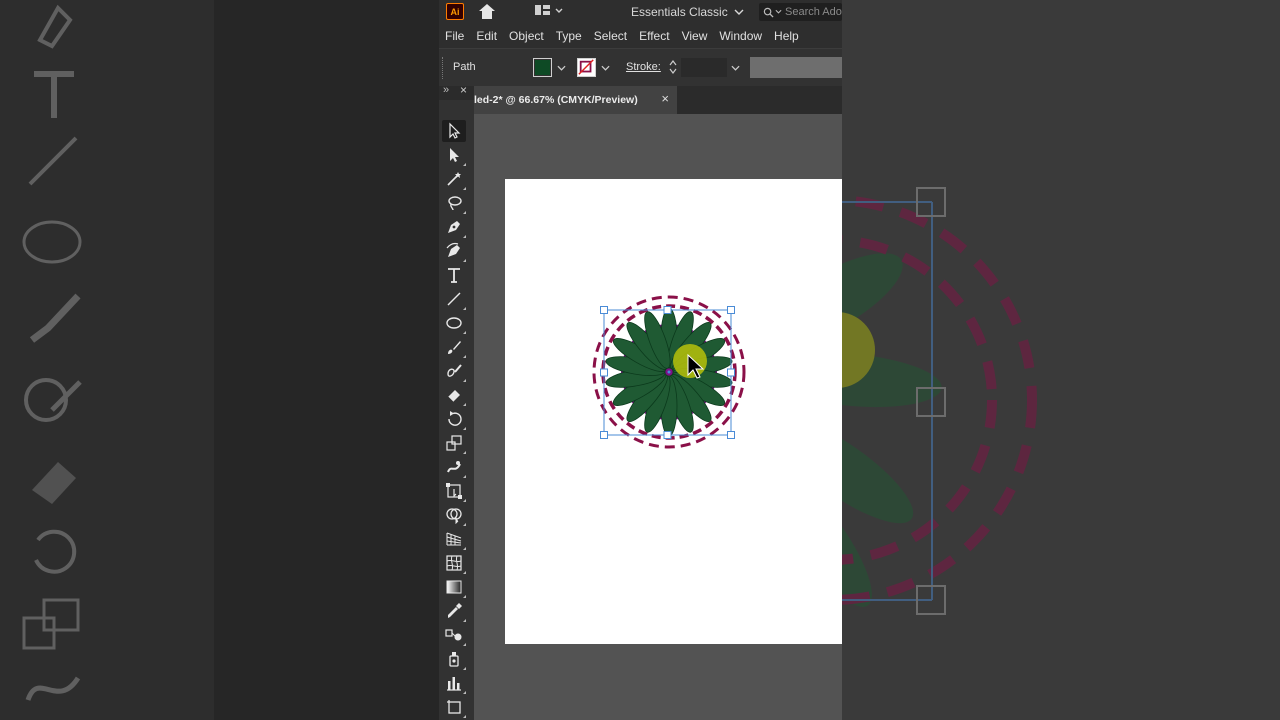 This screenshot has height=720, width=1280. I want to click on menu-view: View, so click(695, 36).